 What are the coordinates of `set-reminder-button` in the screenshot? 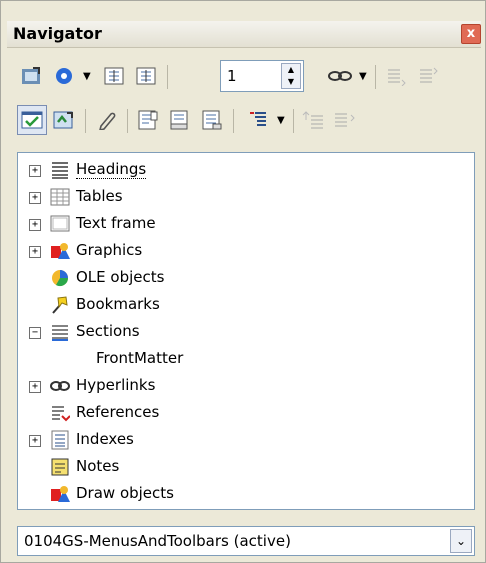 It's located at (64, 120).